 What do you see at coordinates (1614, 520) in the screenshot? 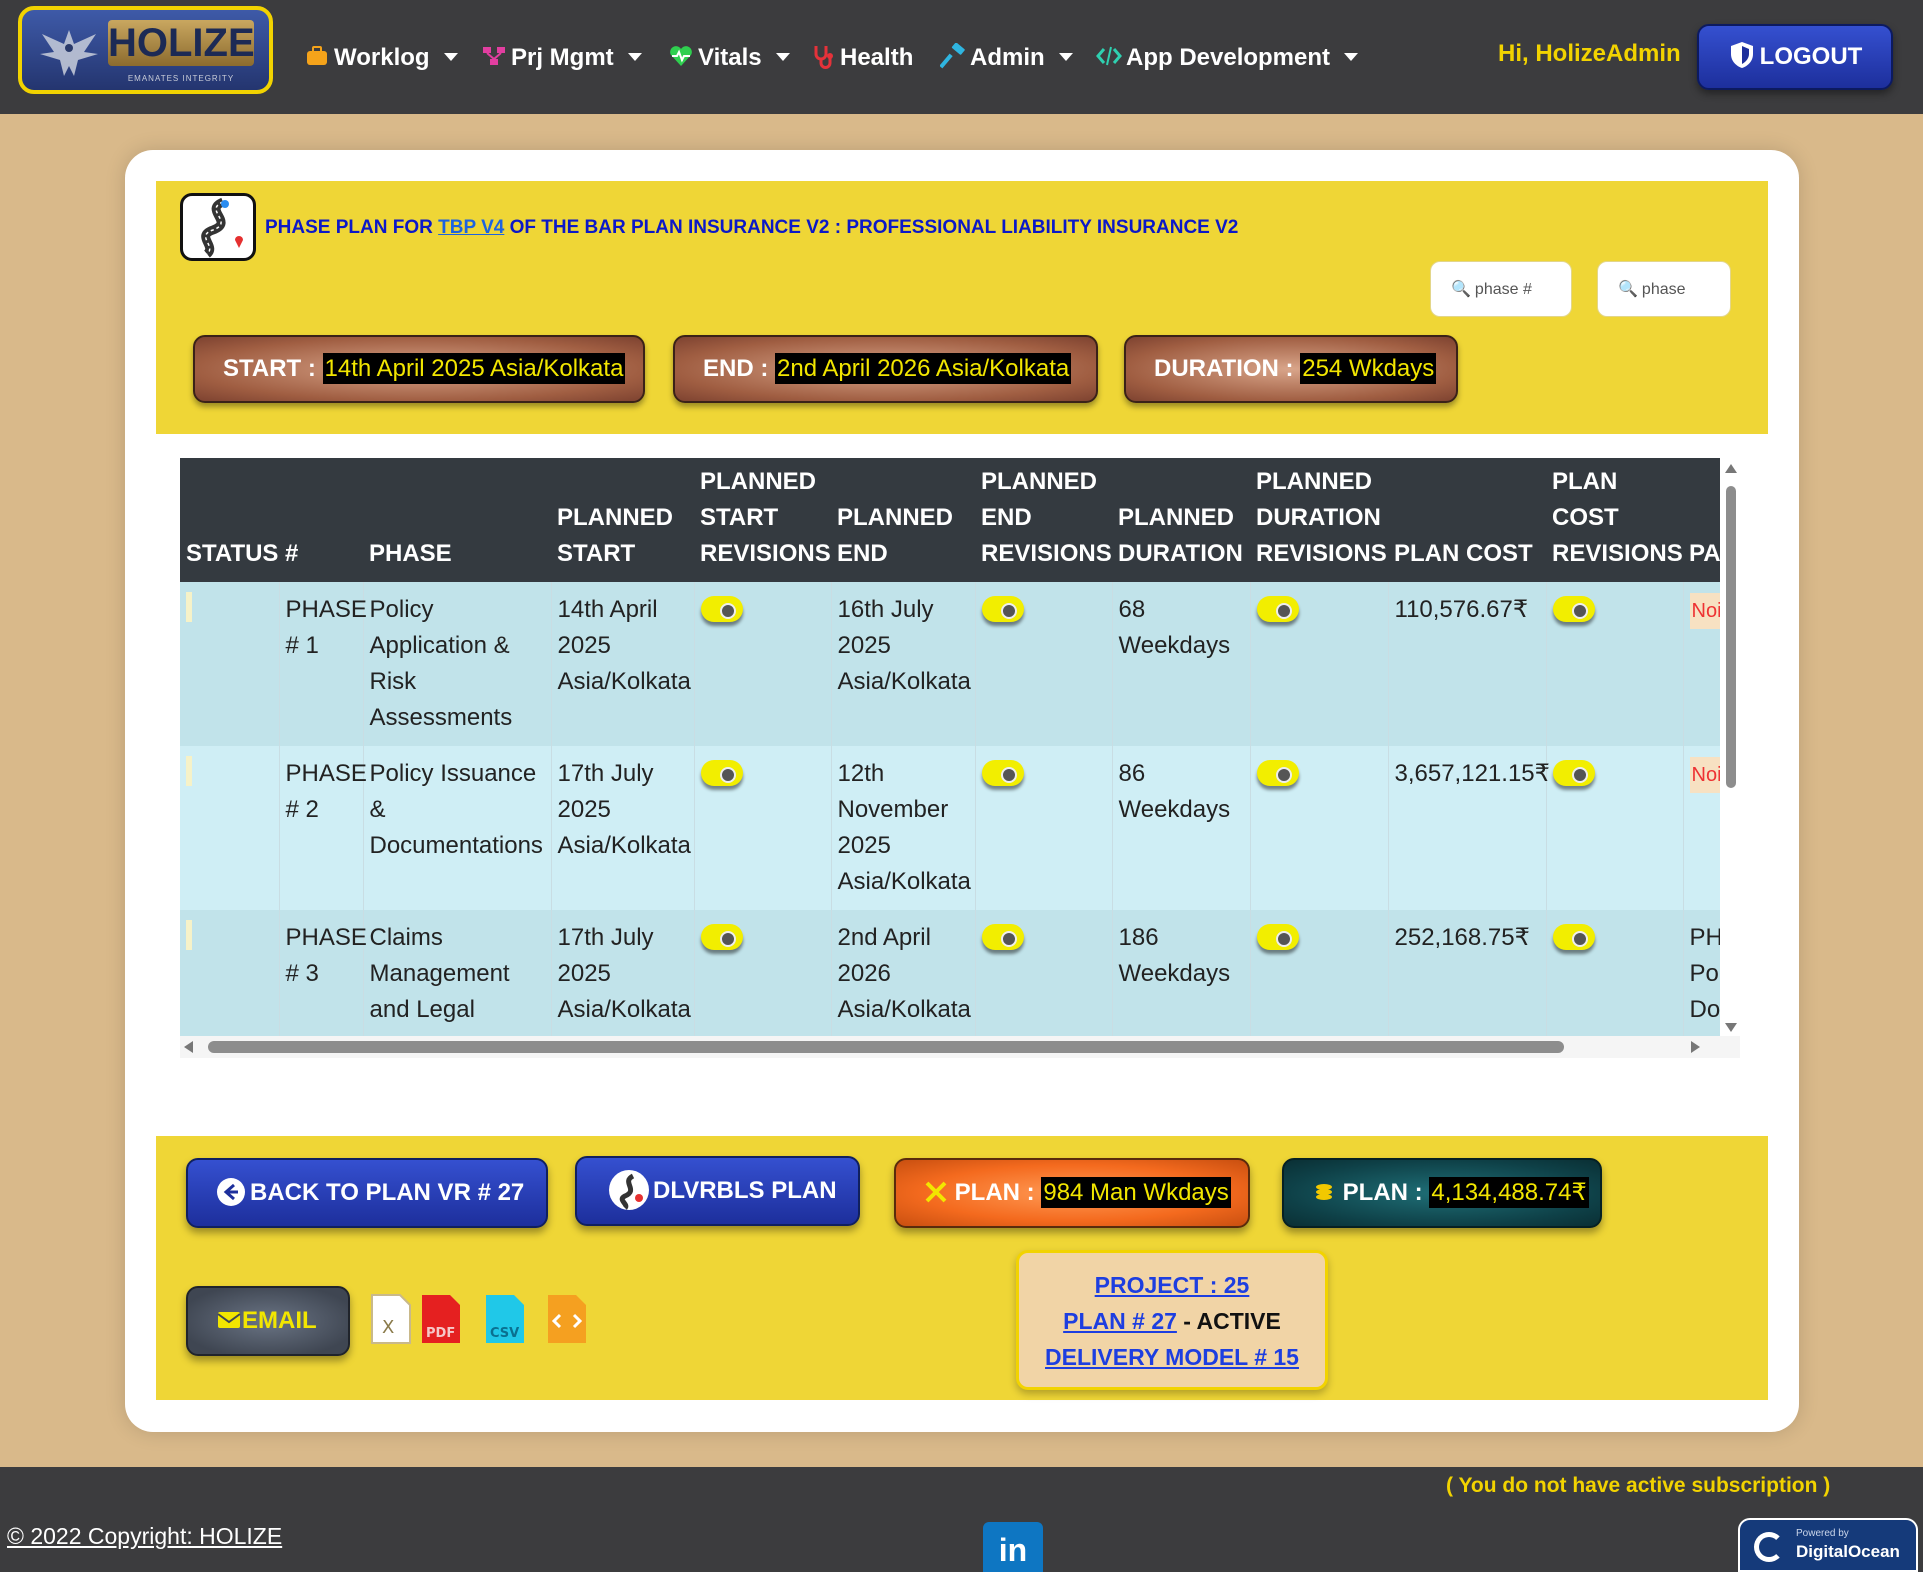
I see `col-plan-cost-revisions: PLAN COST REVISIONS` at bounding box center [1614, 520].